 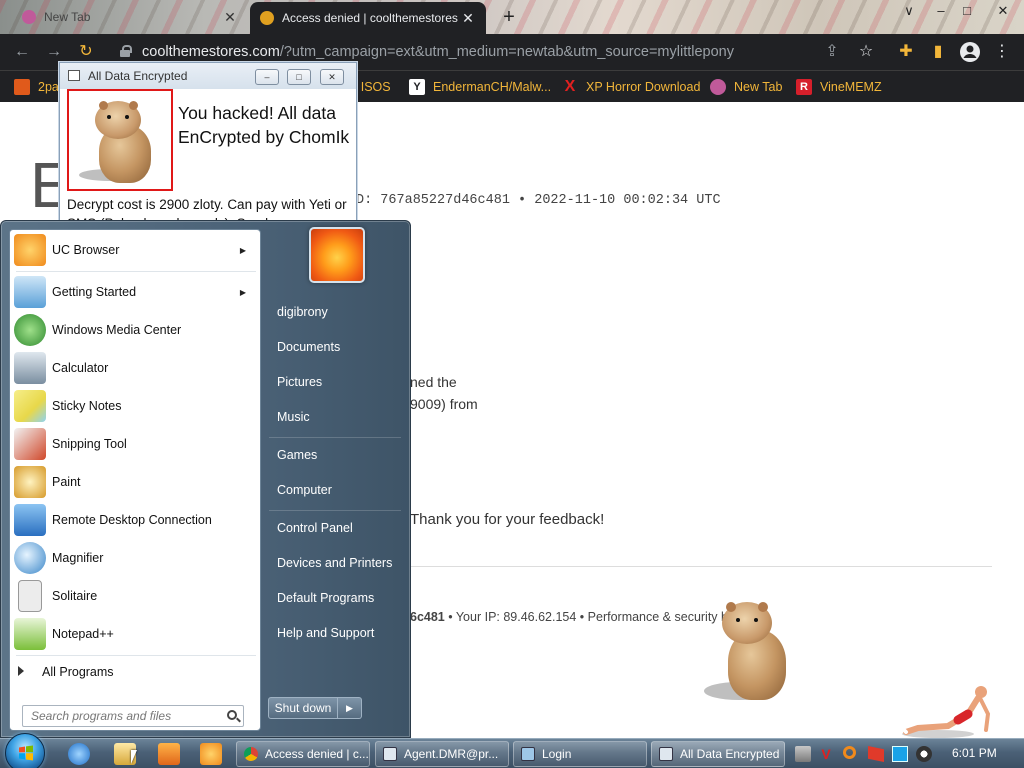 I want to click on remote-desktop-icon, so click(x=30, y=520).